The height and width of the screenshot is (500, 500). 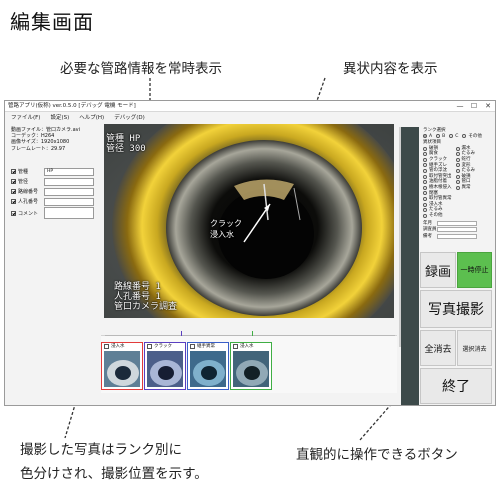 I want to click on menu-settings: 設定(S), so click(x=59, y=118).